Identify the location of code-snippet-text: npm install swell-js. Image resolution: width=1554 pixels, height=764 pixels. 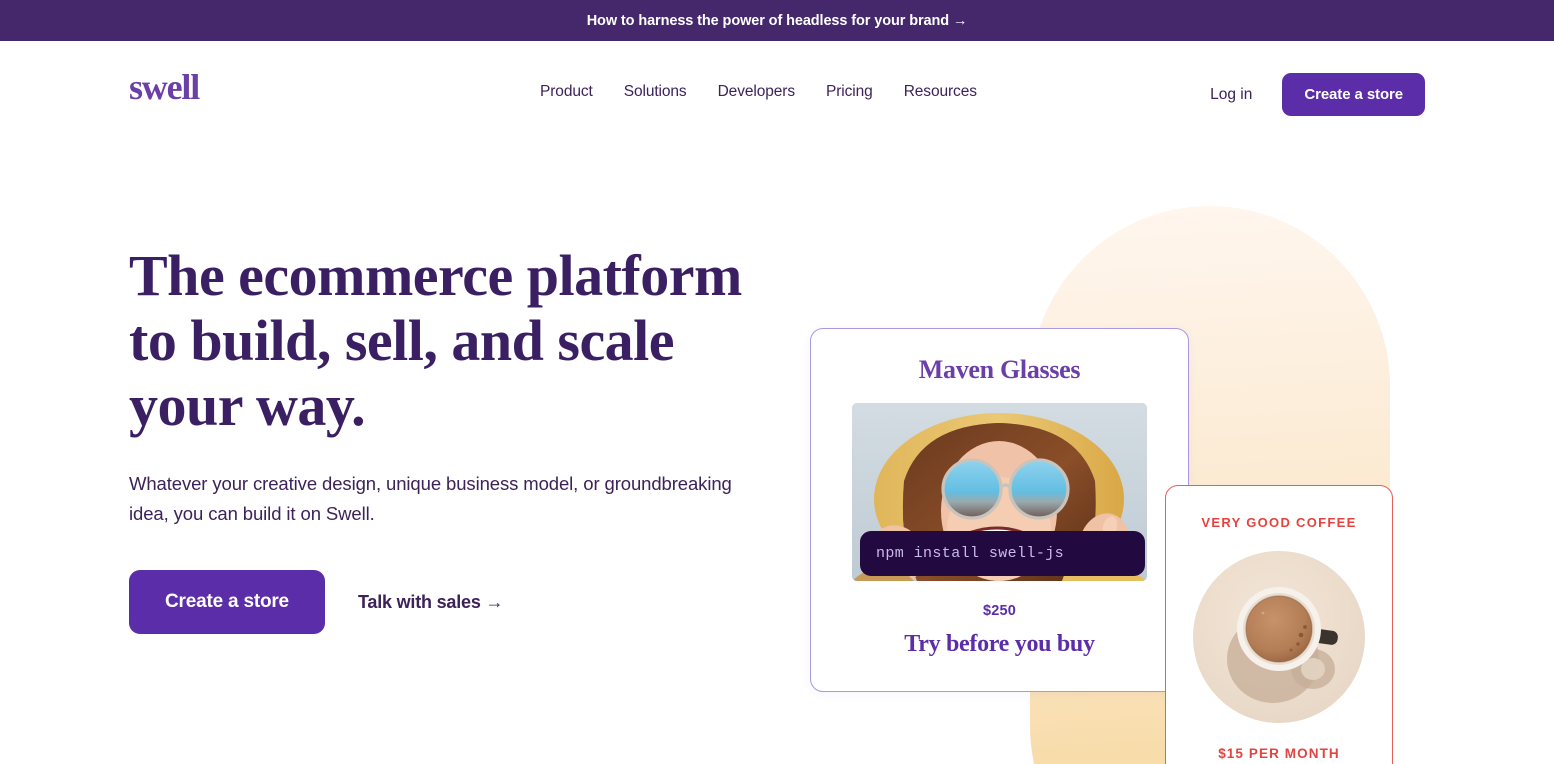
(970, 553).